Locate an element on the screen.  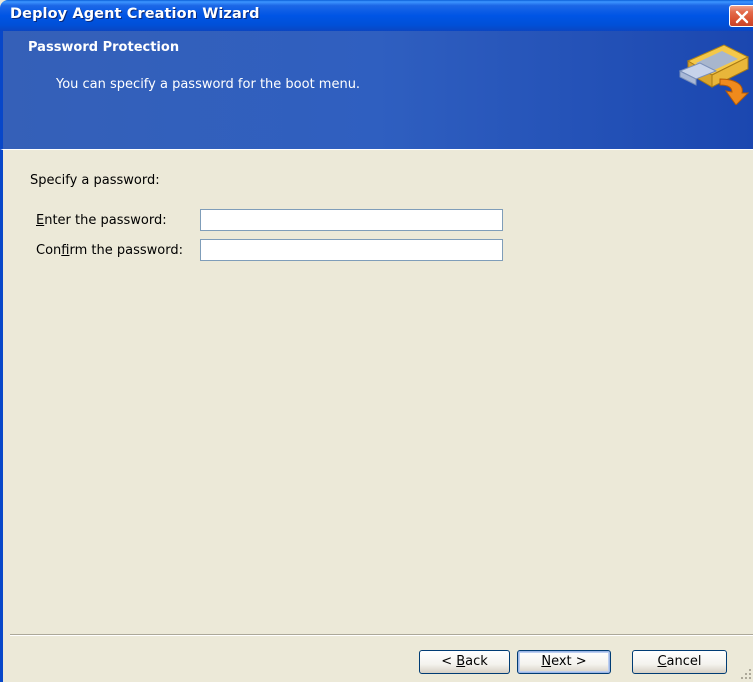
confirm-label-rest: irm the password: is located at coordinates (126, 250).